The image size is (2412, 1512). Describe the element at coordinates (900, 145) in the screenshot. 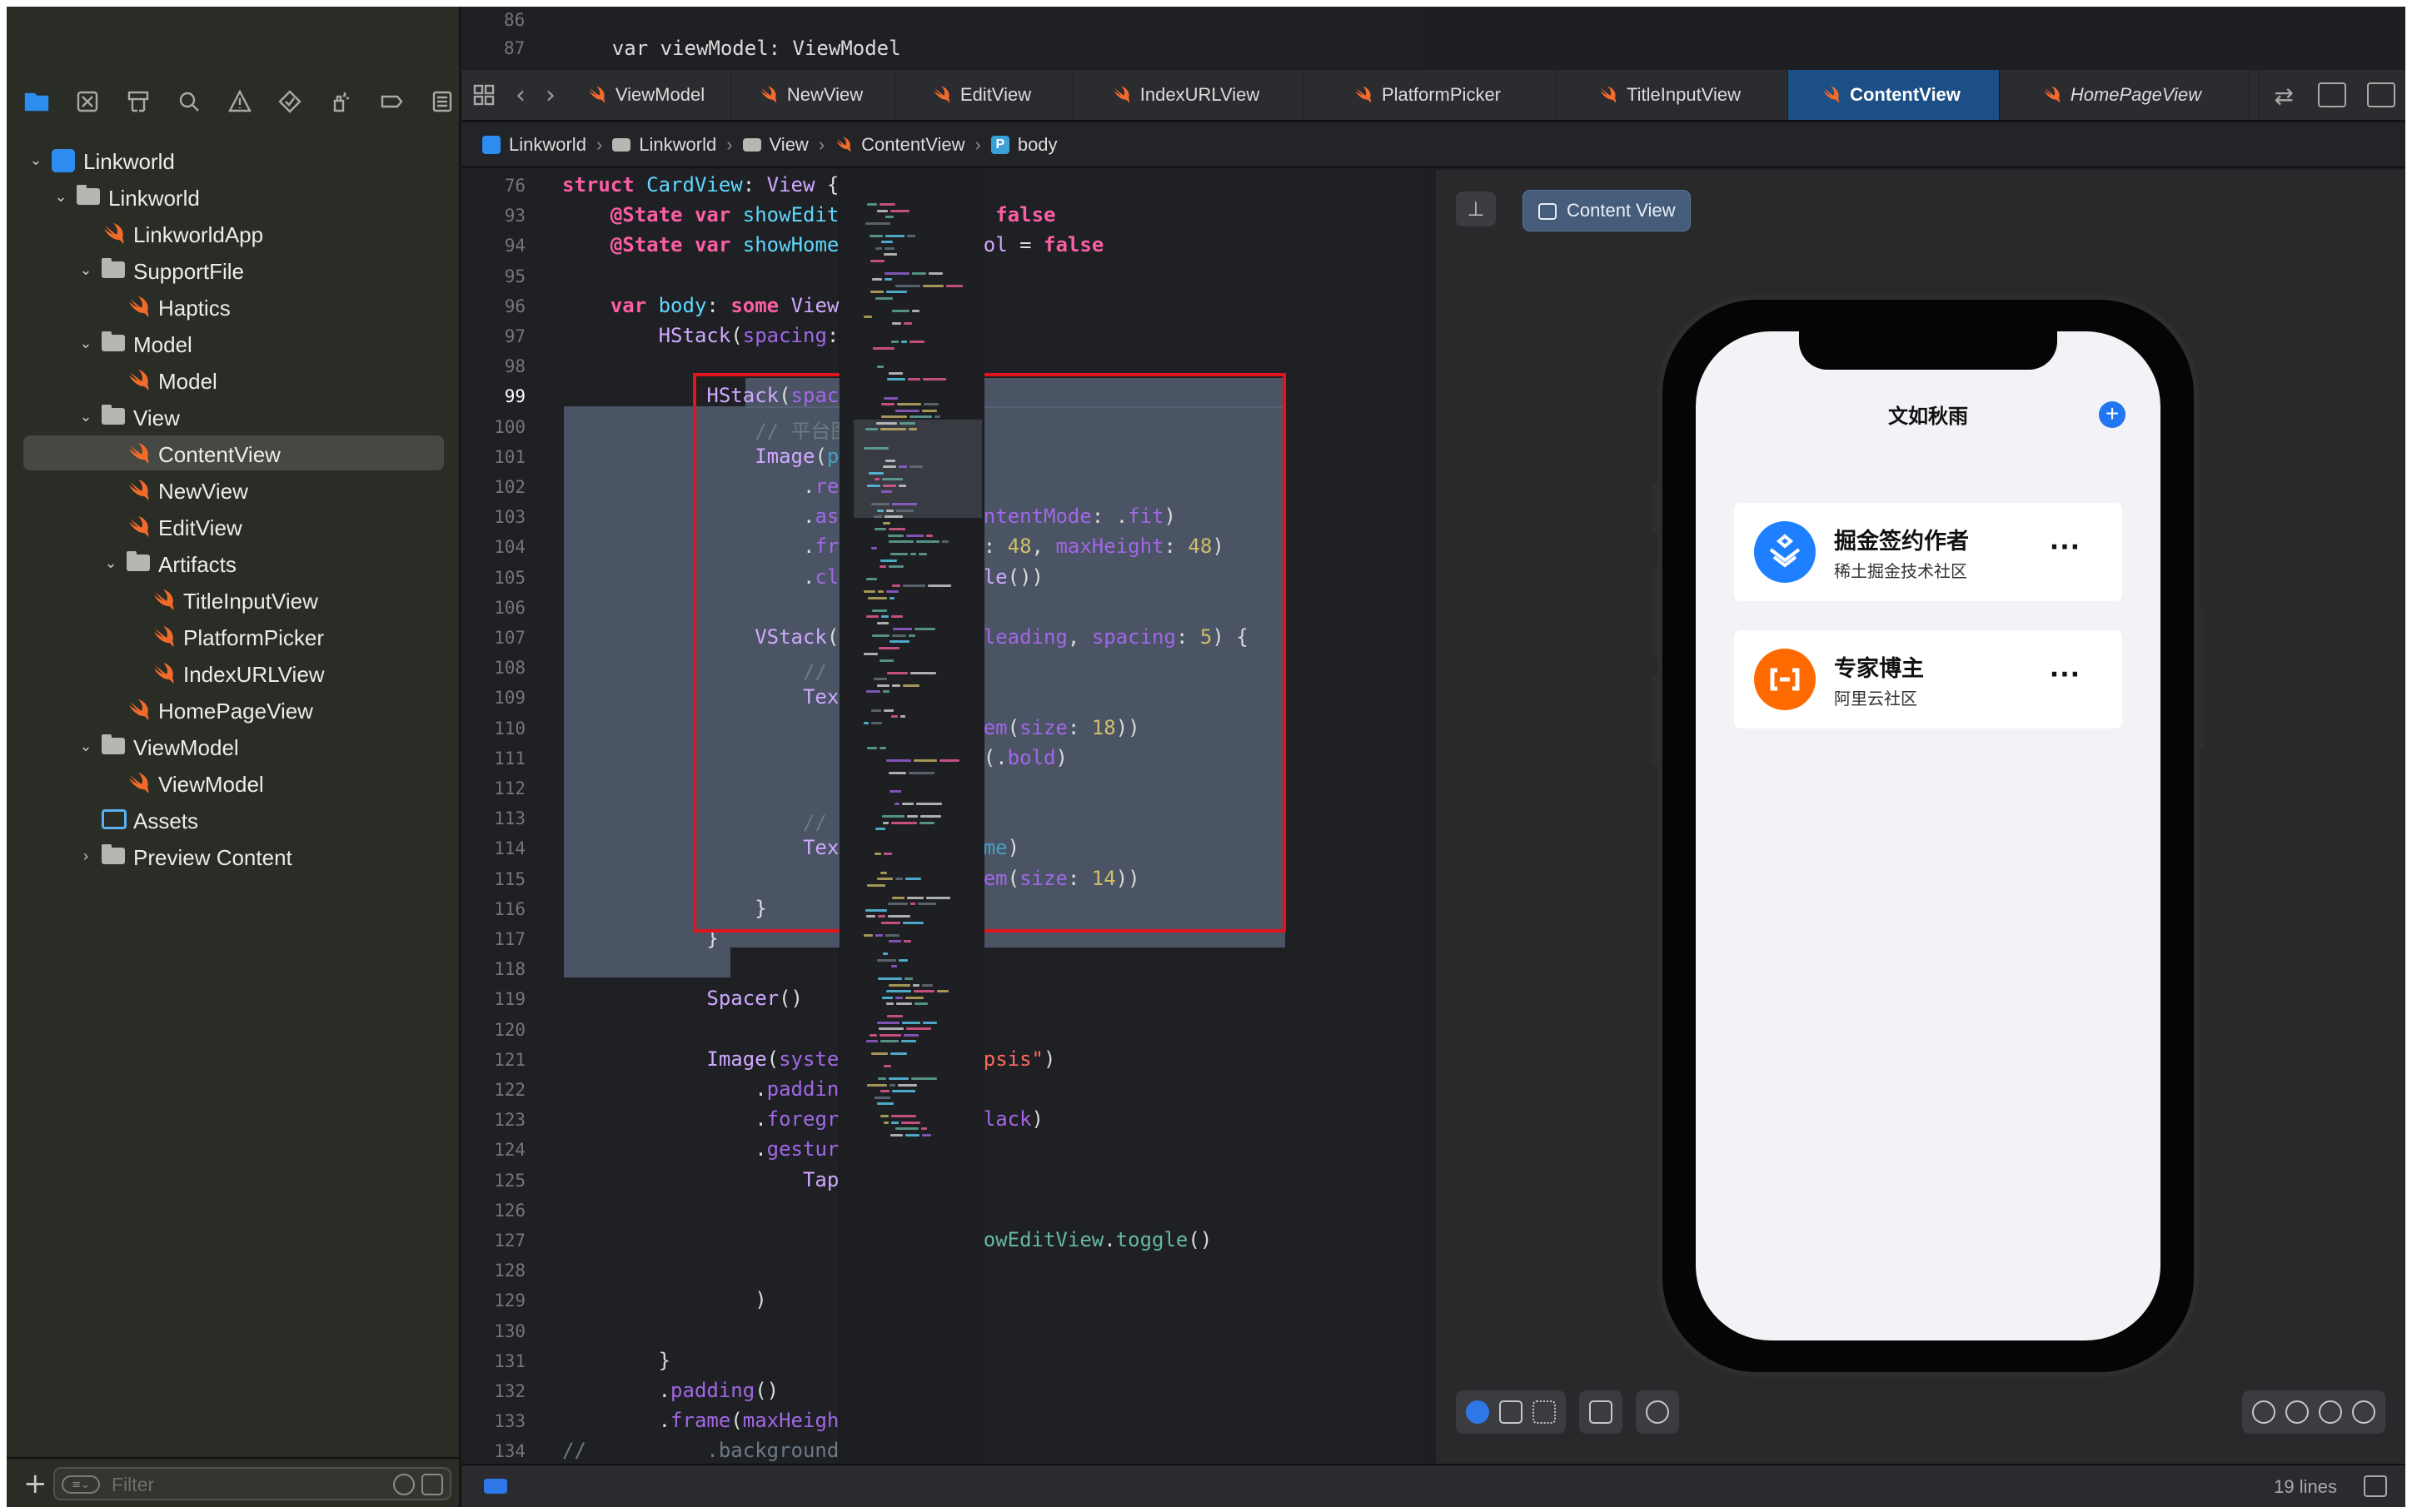

I see `jump-bar-item: ContentView` at that location.